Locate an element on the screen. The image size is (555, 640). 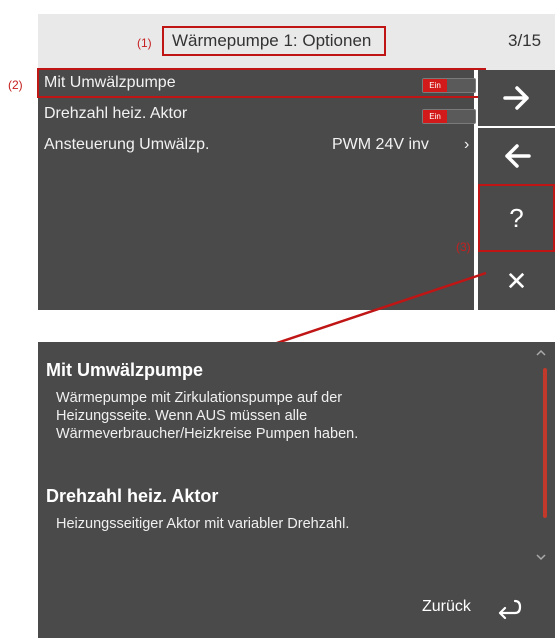
help-section-title: Drehzahl heiz. Aktor is located at coordinates (132, 496).